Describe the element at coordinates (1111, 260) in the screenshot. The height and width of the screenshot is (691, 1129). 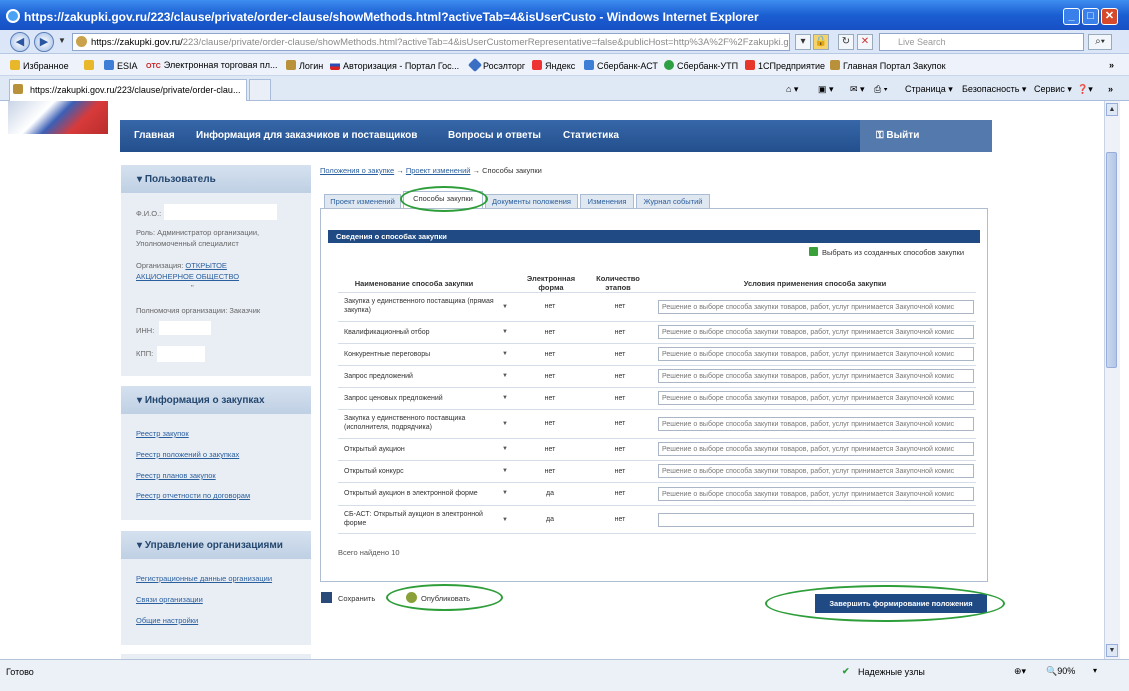
I see `scroll-thumb` at that location.